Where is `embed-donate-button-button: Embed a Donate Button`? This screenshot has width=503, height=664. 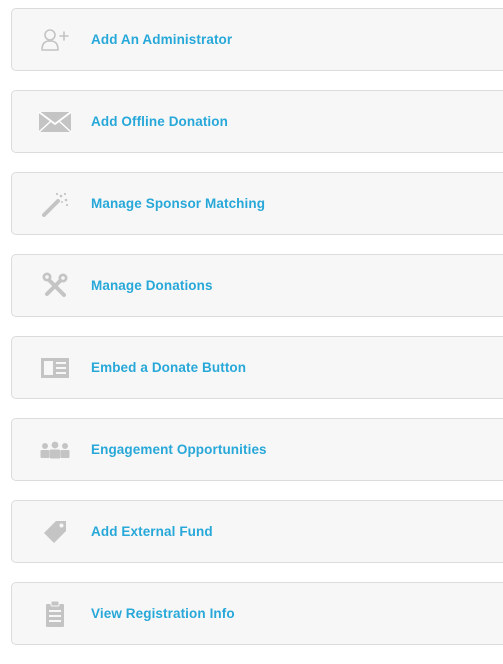
embed-donate-button-button: Embed a Donate Button is located at coordinates (257, 367).